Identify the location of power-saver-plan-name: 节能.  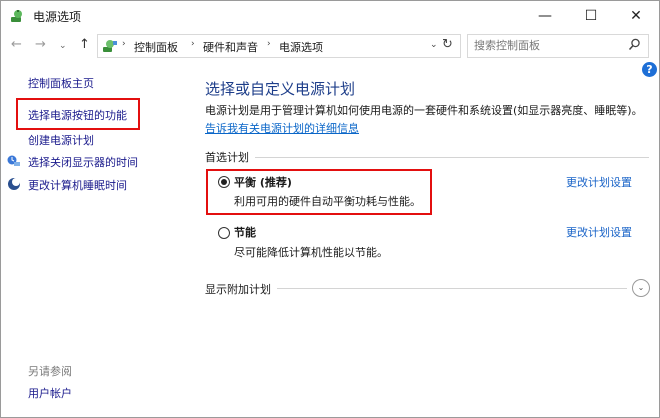
(245, 232).